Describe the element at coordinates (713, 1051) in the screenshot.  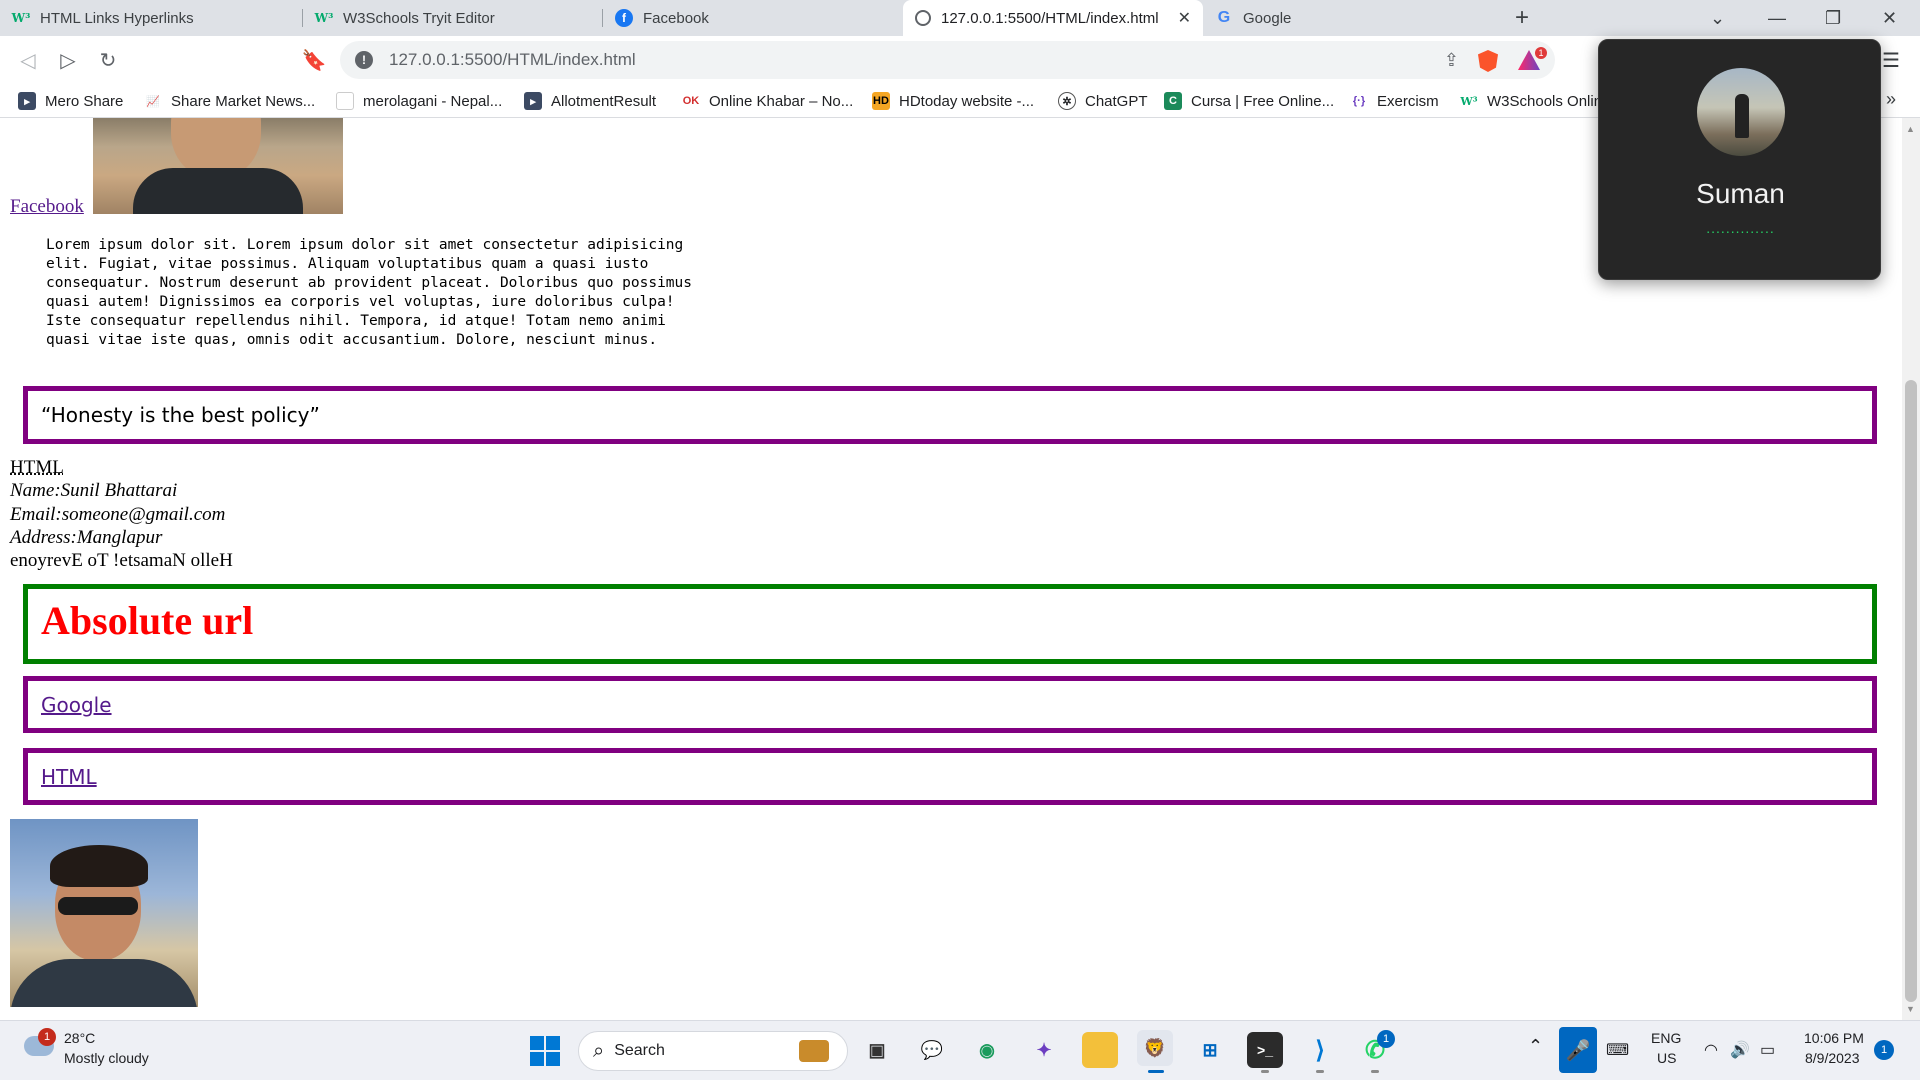
I see `taskbar-search: ⌕ Search` at that location.